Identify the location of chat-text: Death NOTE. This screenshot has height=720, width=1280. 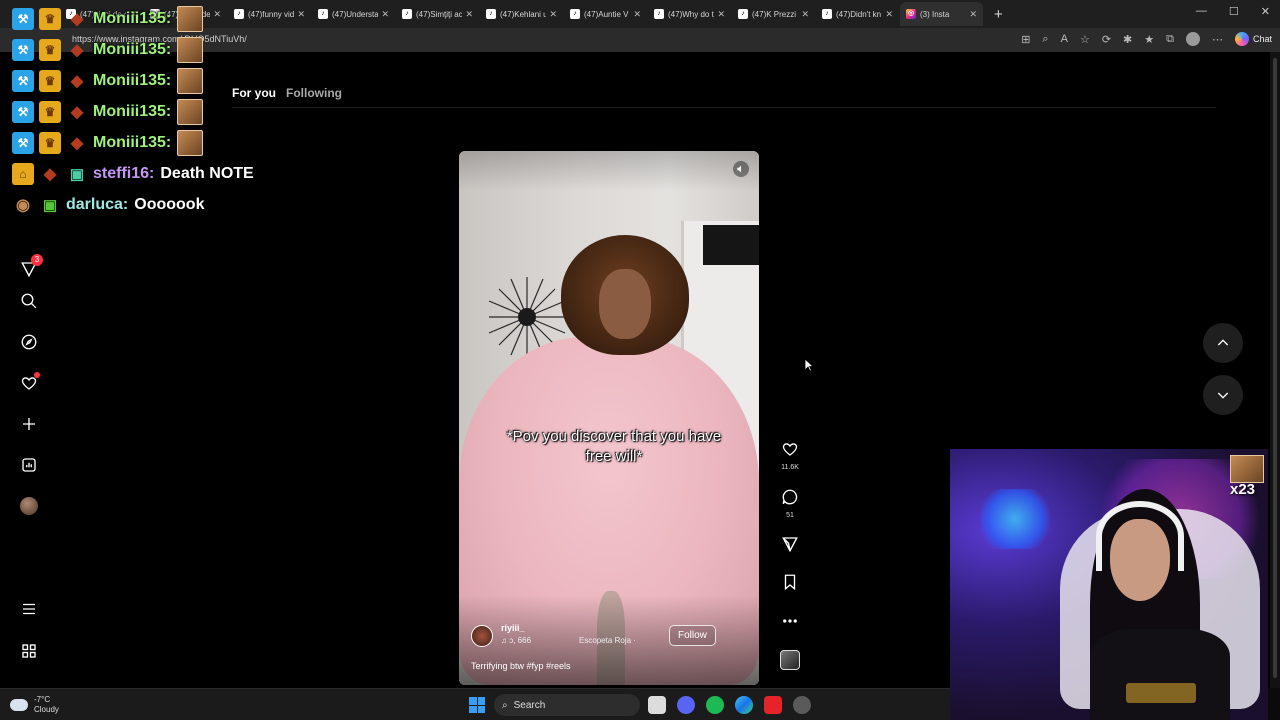
(207, 173).